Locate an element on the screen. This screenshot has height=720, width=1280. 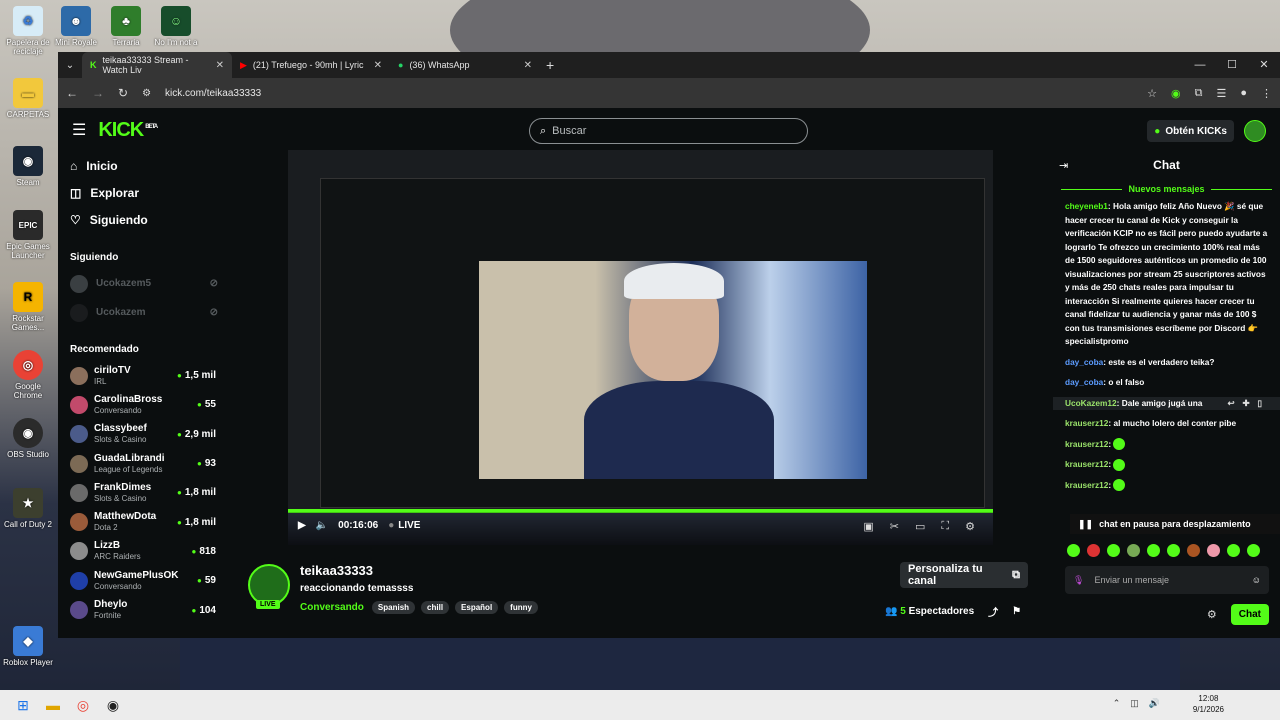
clip-icon: ✂ is located at coordinates (894, 526).